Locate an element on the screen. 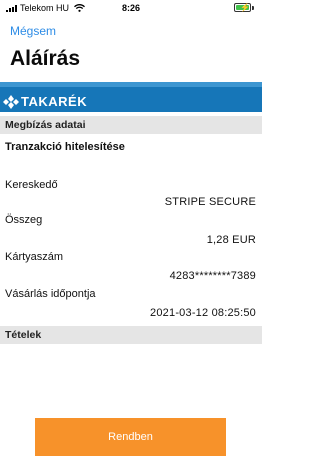  purchase-time-label: Vásárlás időpontja is located at coordinates (50, 294).